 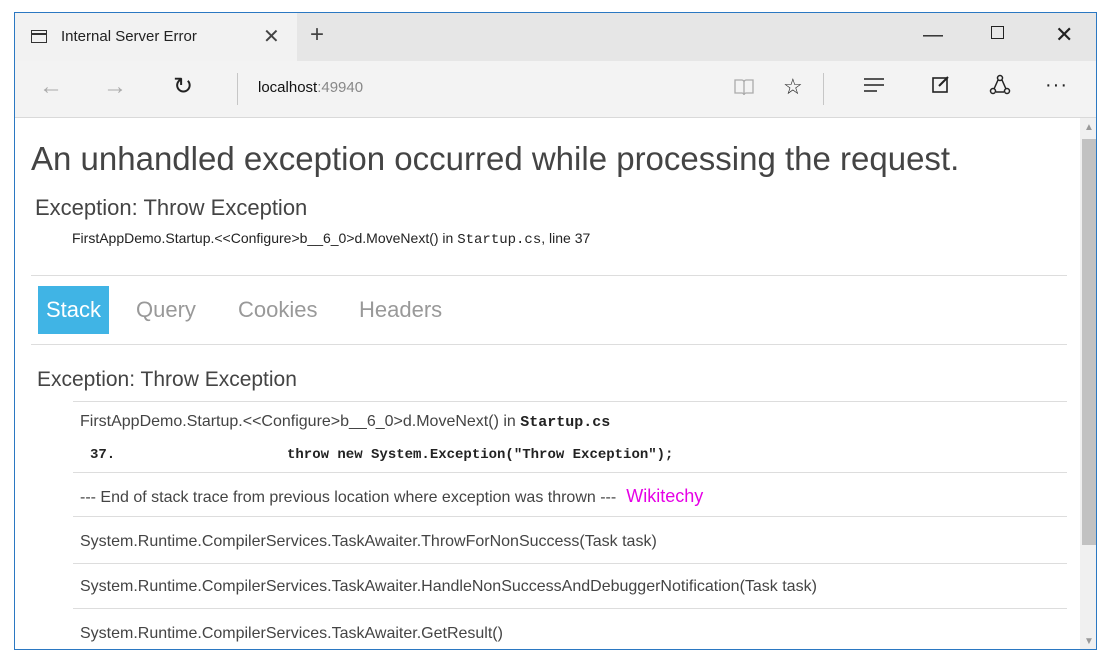 What do you see at coordinates (565, 422) in the screenshot?
I see `frame-file: Startup.cs` at bounding box center [565, 422].